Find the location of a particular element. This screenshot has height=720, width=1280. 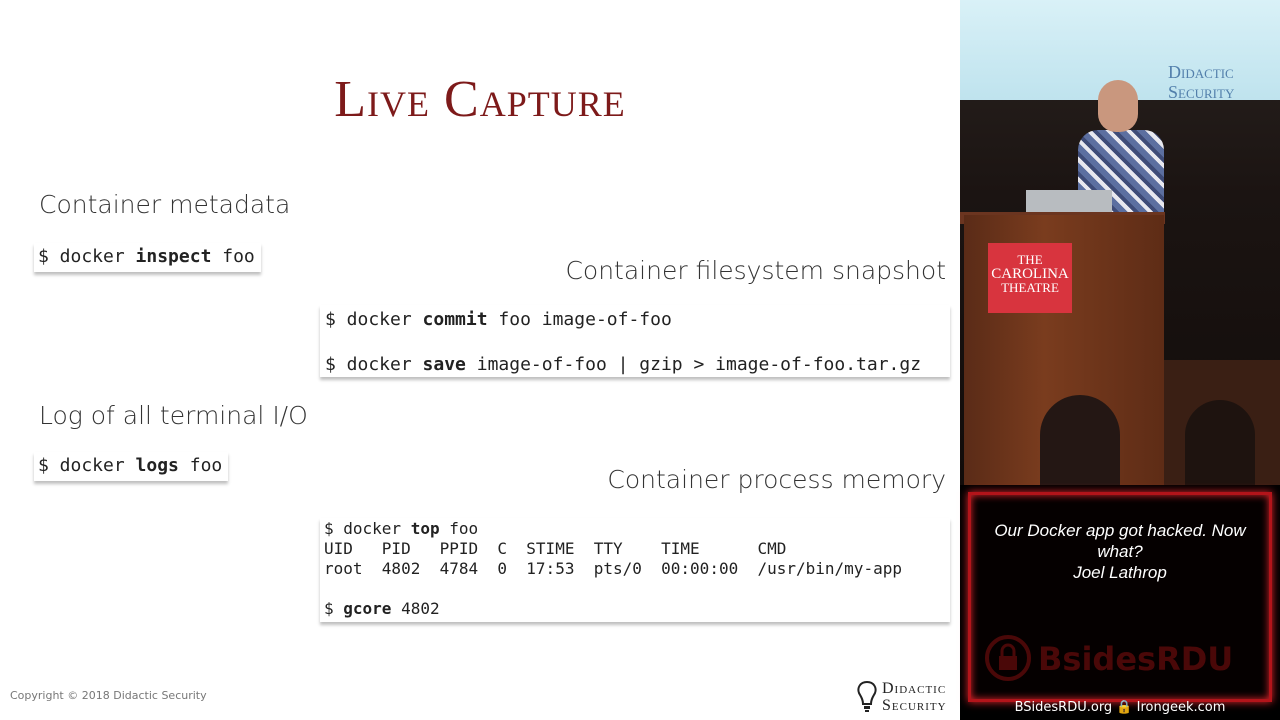

padlock-icon is located at coordinates (1008, 658).